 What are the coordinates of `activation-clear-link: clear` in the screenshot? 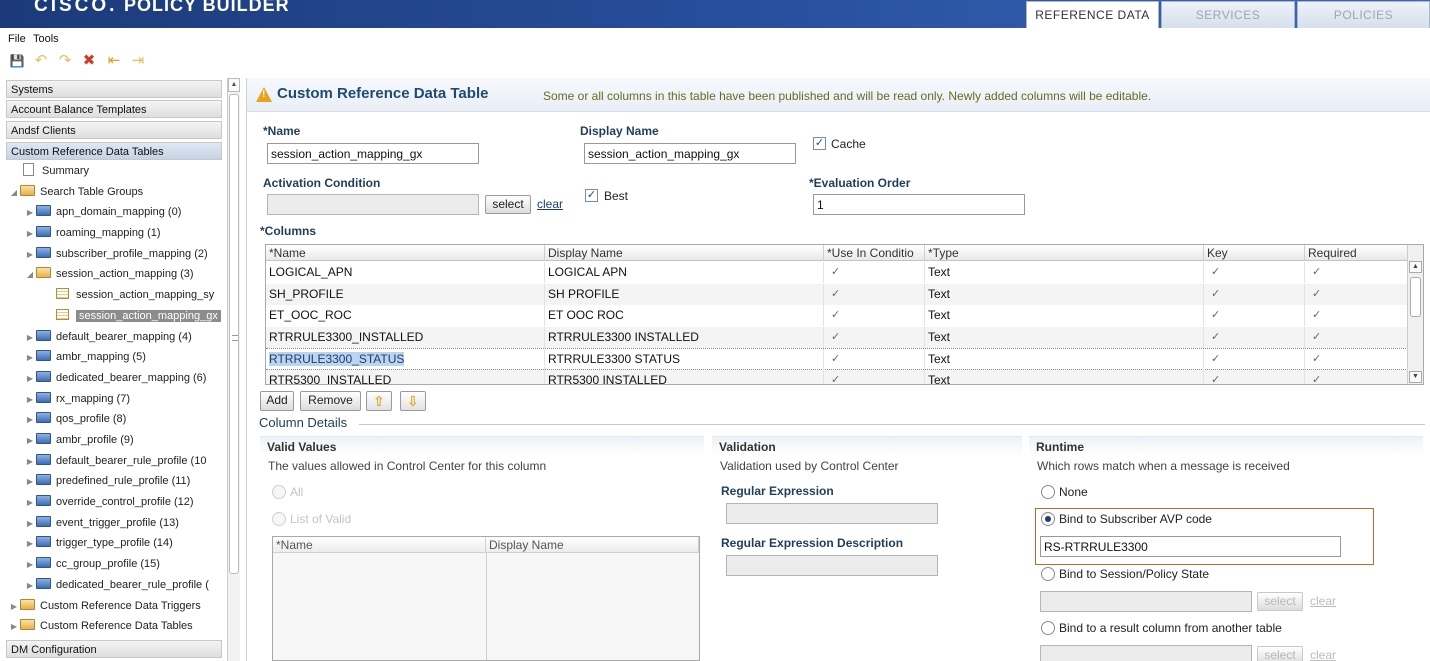 It's located at (550, 204).